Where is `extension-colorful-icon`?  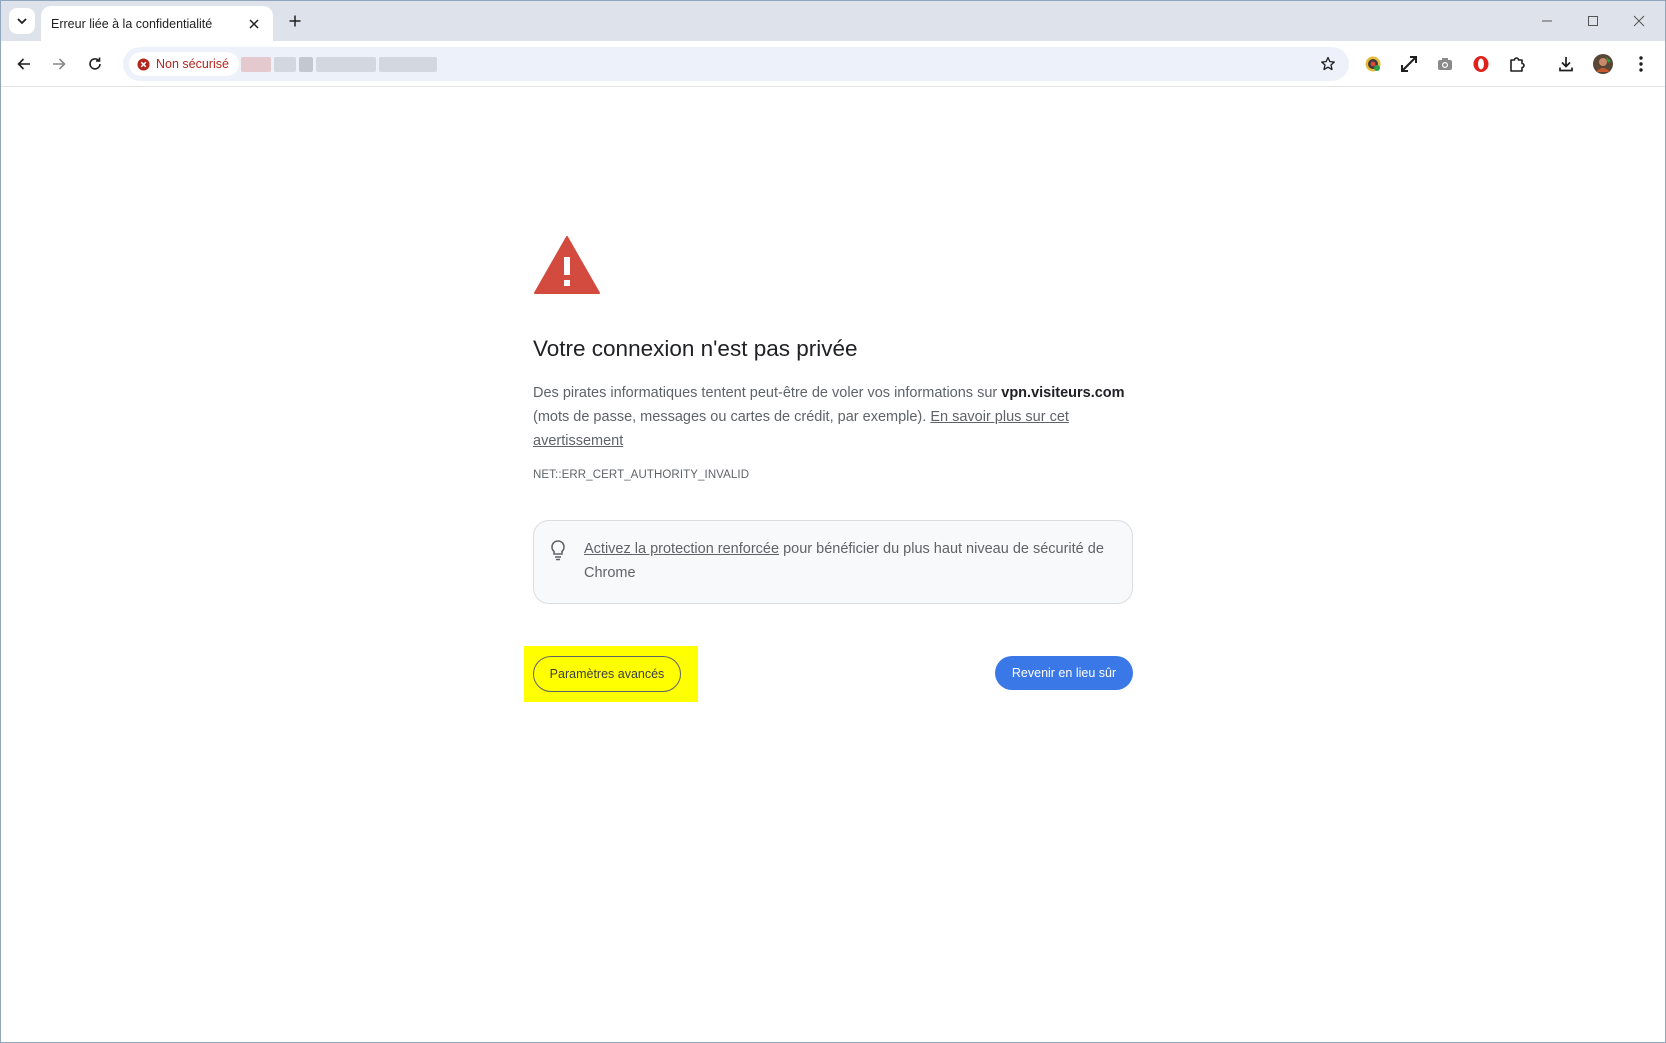 extension-colorful-icon is located at coordinates (1373, 64).